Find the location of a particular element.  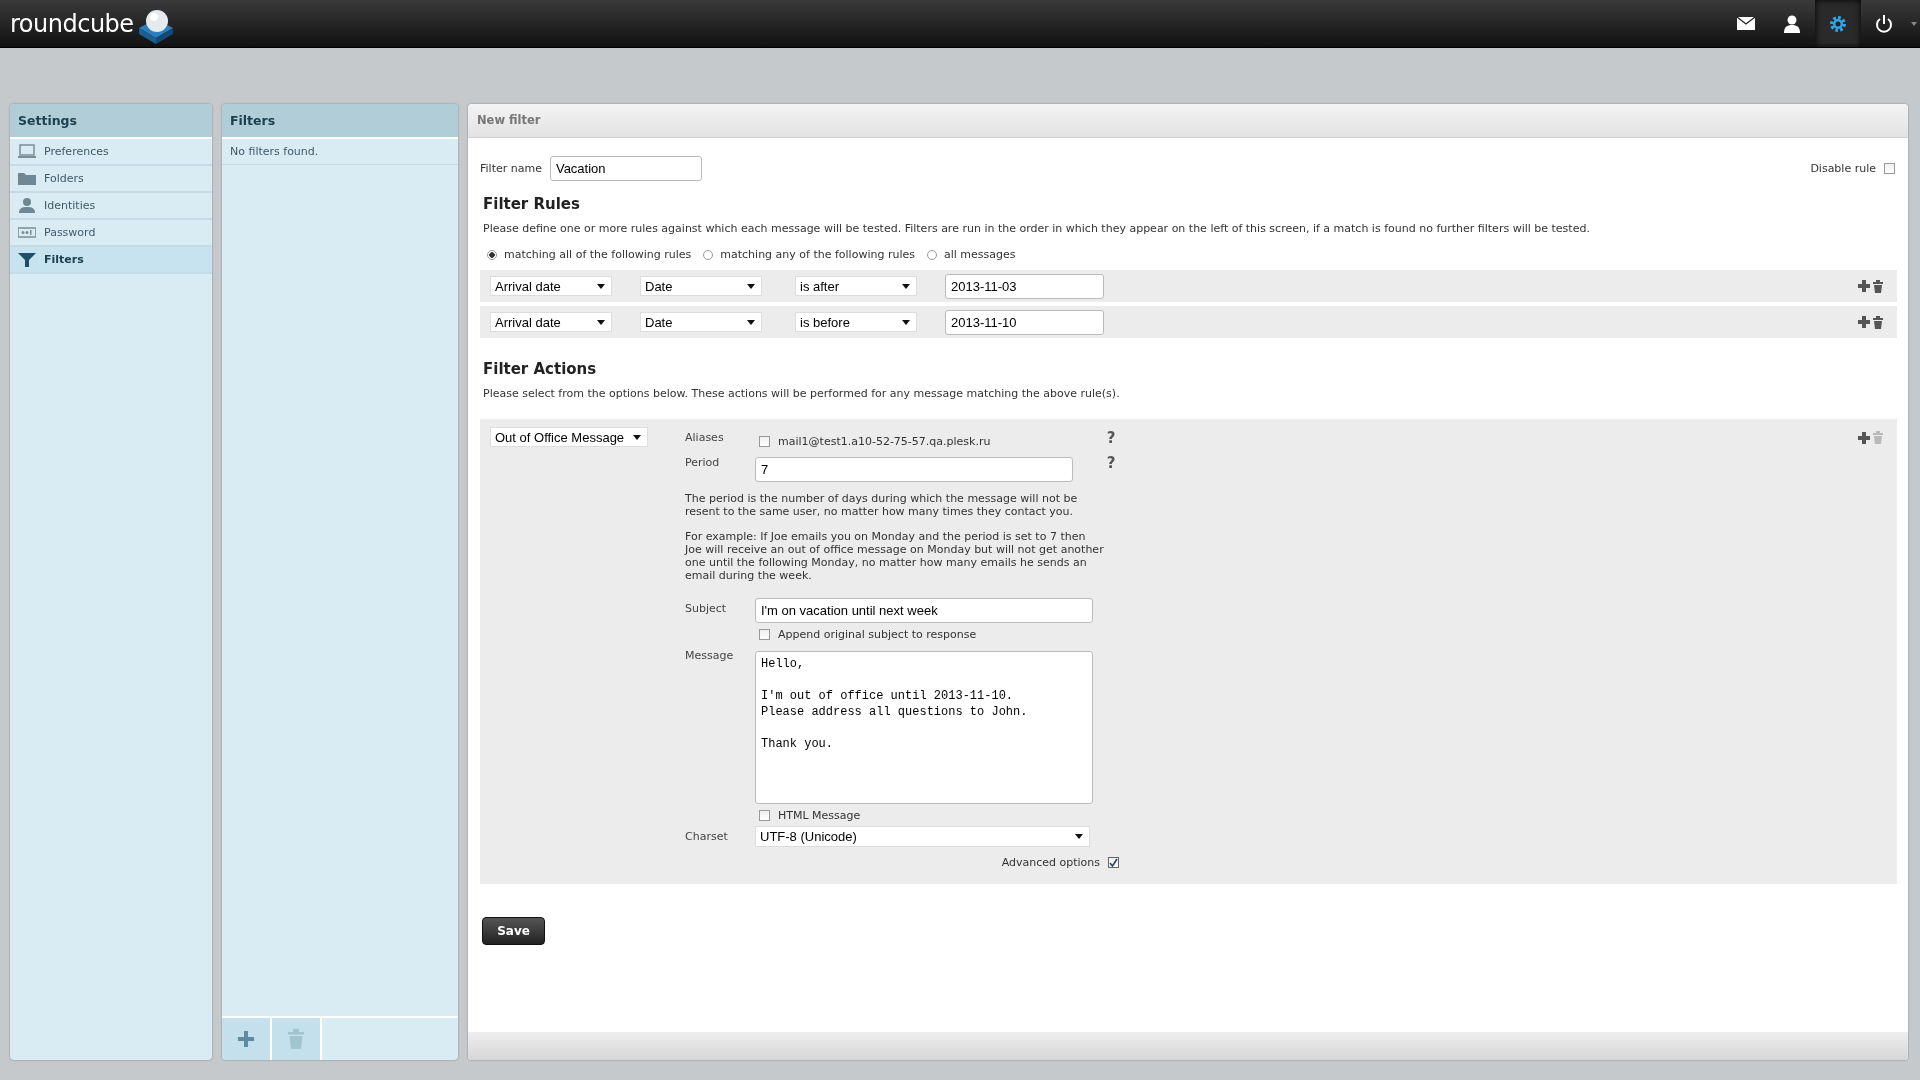

dropdown: Out of Office Message is located at coordinates (569, 437).